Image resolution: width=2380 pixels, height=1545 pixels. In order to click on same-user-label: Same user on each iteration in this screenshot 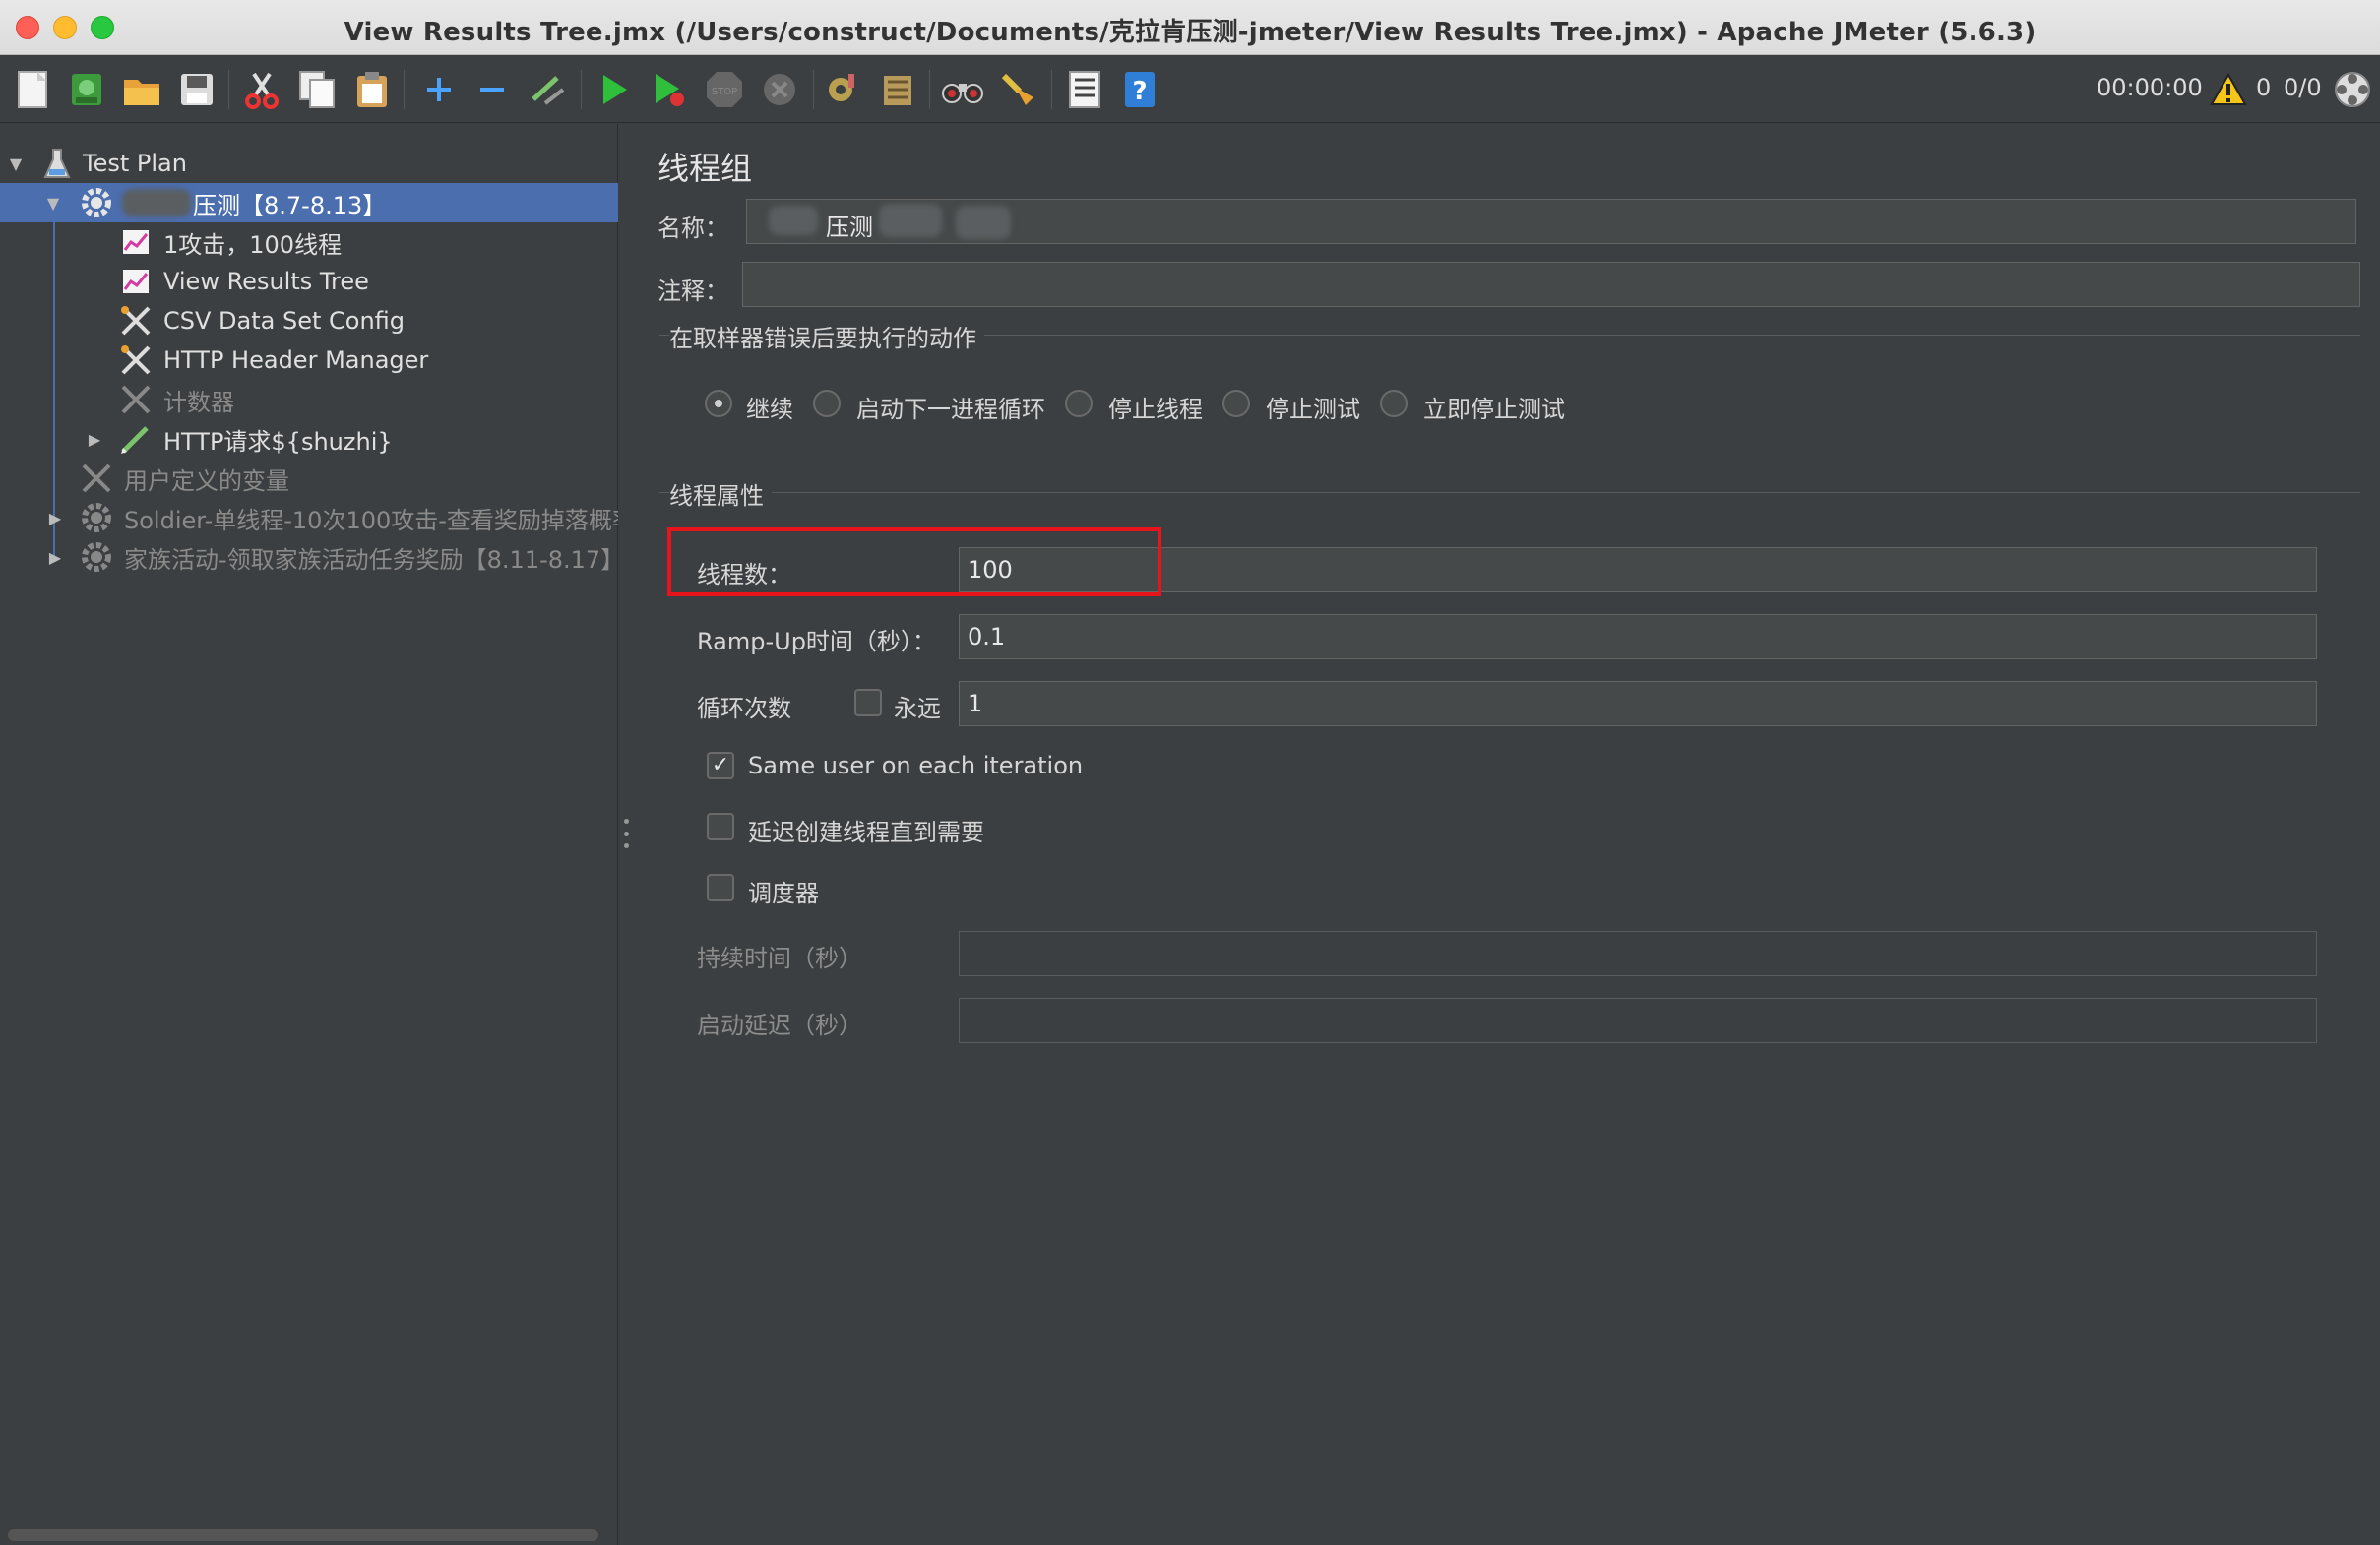, I will do `click(916, 765)`.